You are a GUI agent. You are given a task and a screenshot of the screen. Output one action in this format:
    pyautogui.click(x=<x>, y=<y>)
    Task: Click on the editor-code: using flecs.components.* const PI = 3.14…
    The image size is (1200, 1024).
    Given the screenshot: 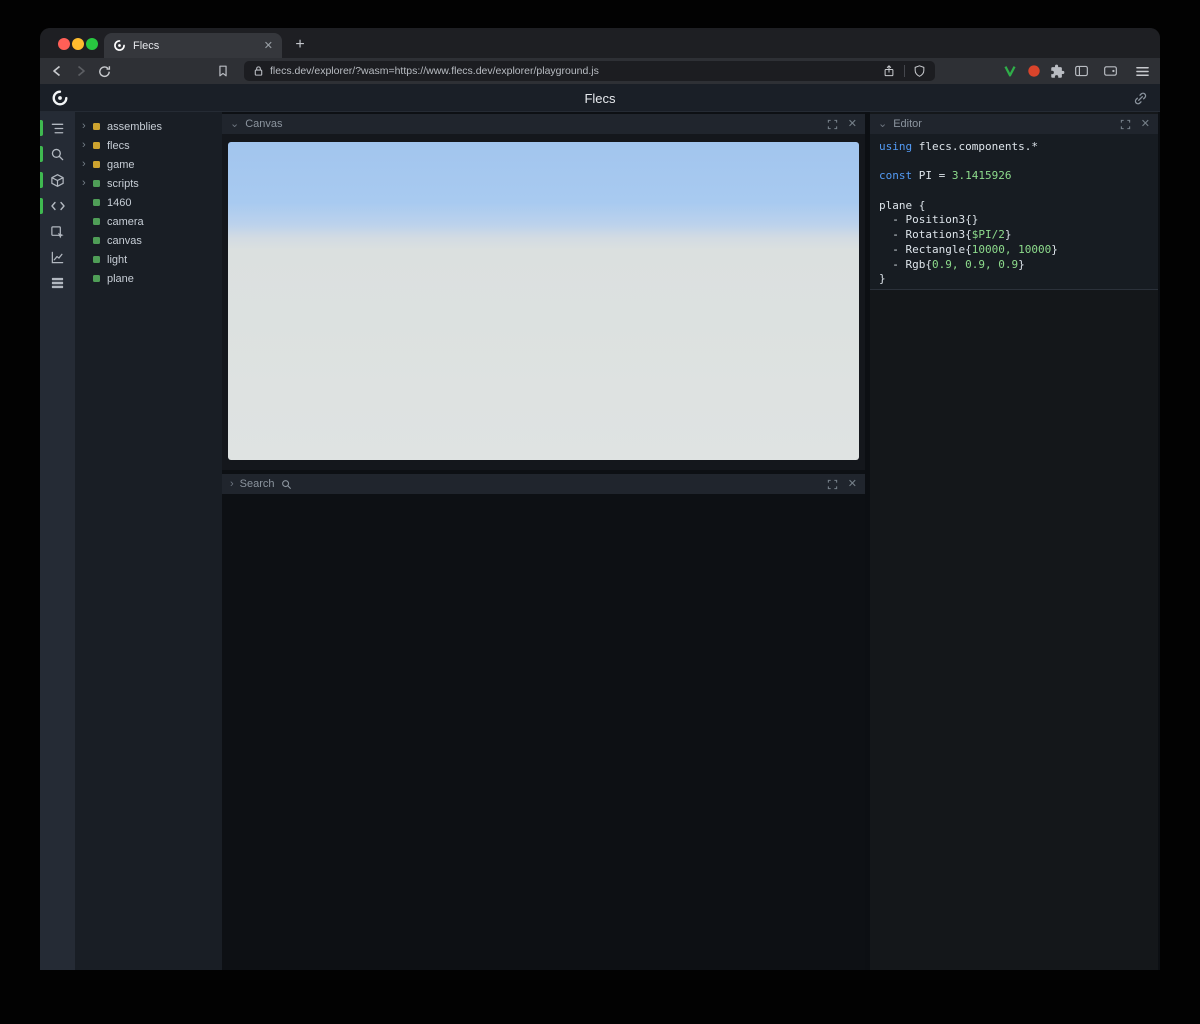 What is the action you would take?
    pyautogui.click(x=1014, y=212)
    